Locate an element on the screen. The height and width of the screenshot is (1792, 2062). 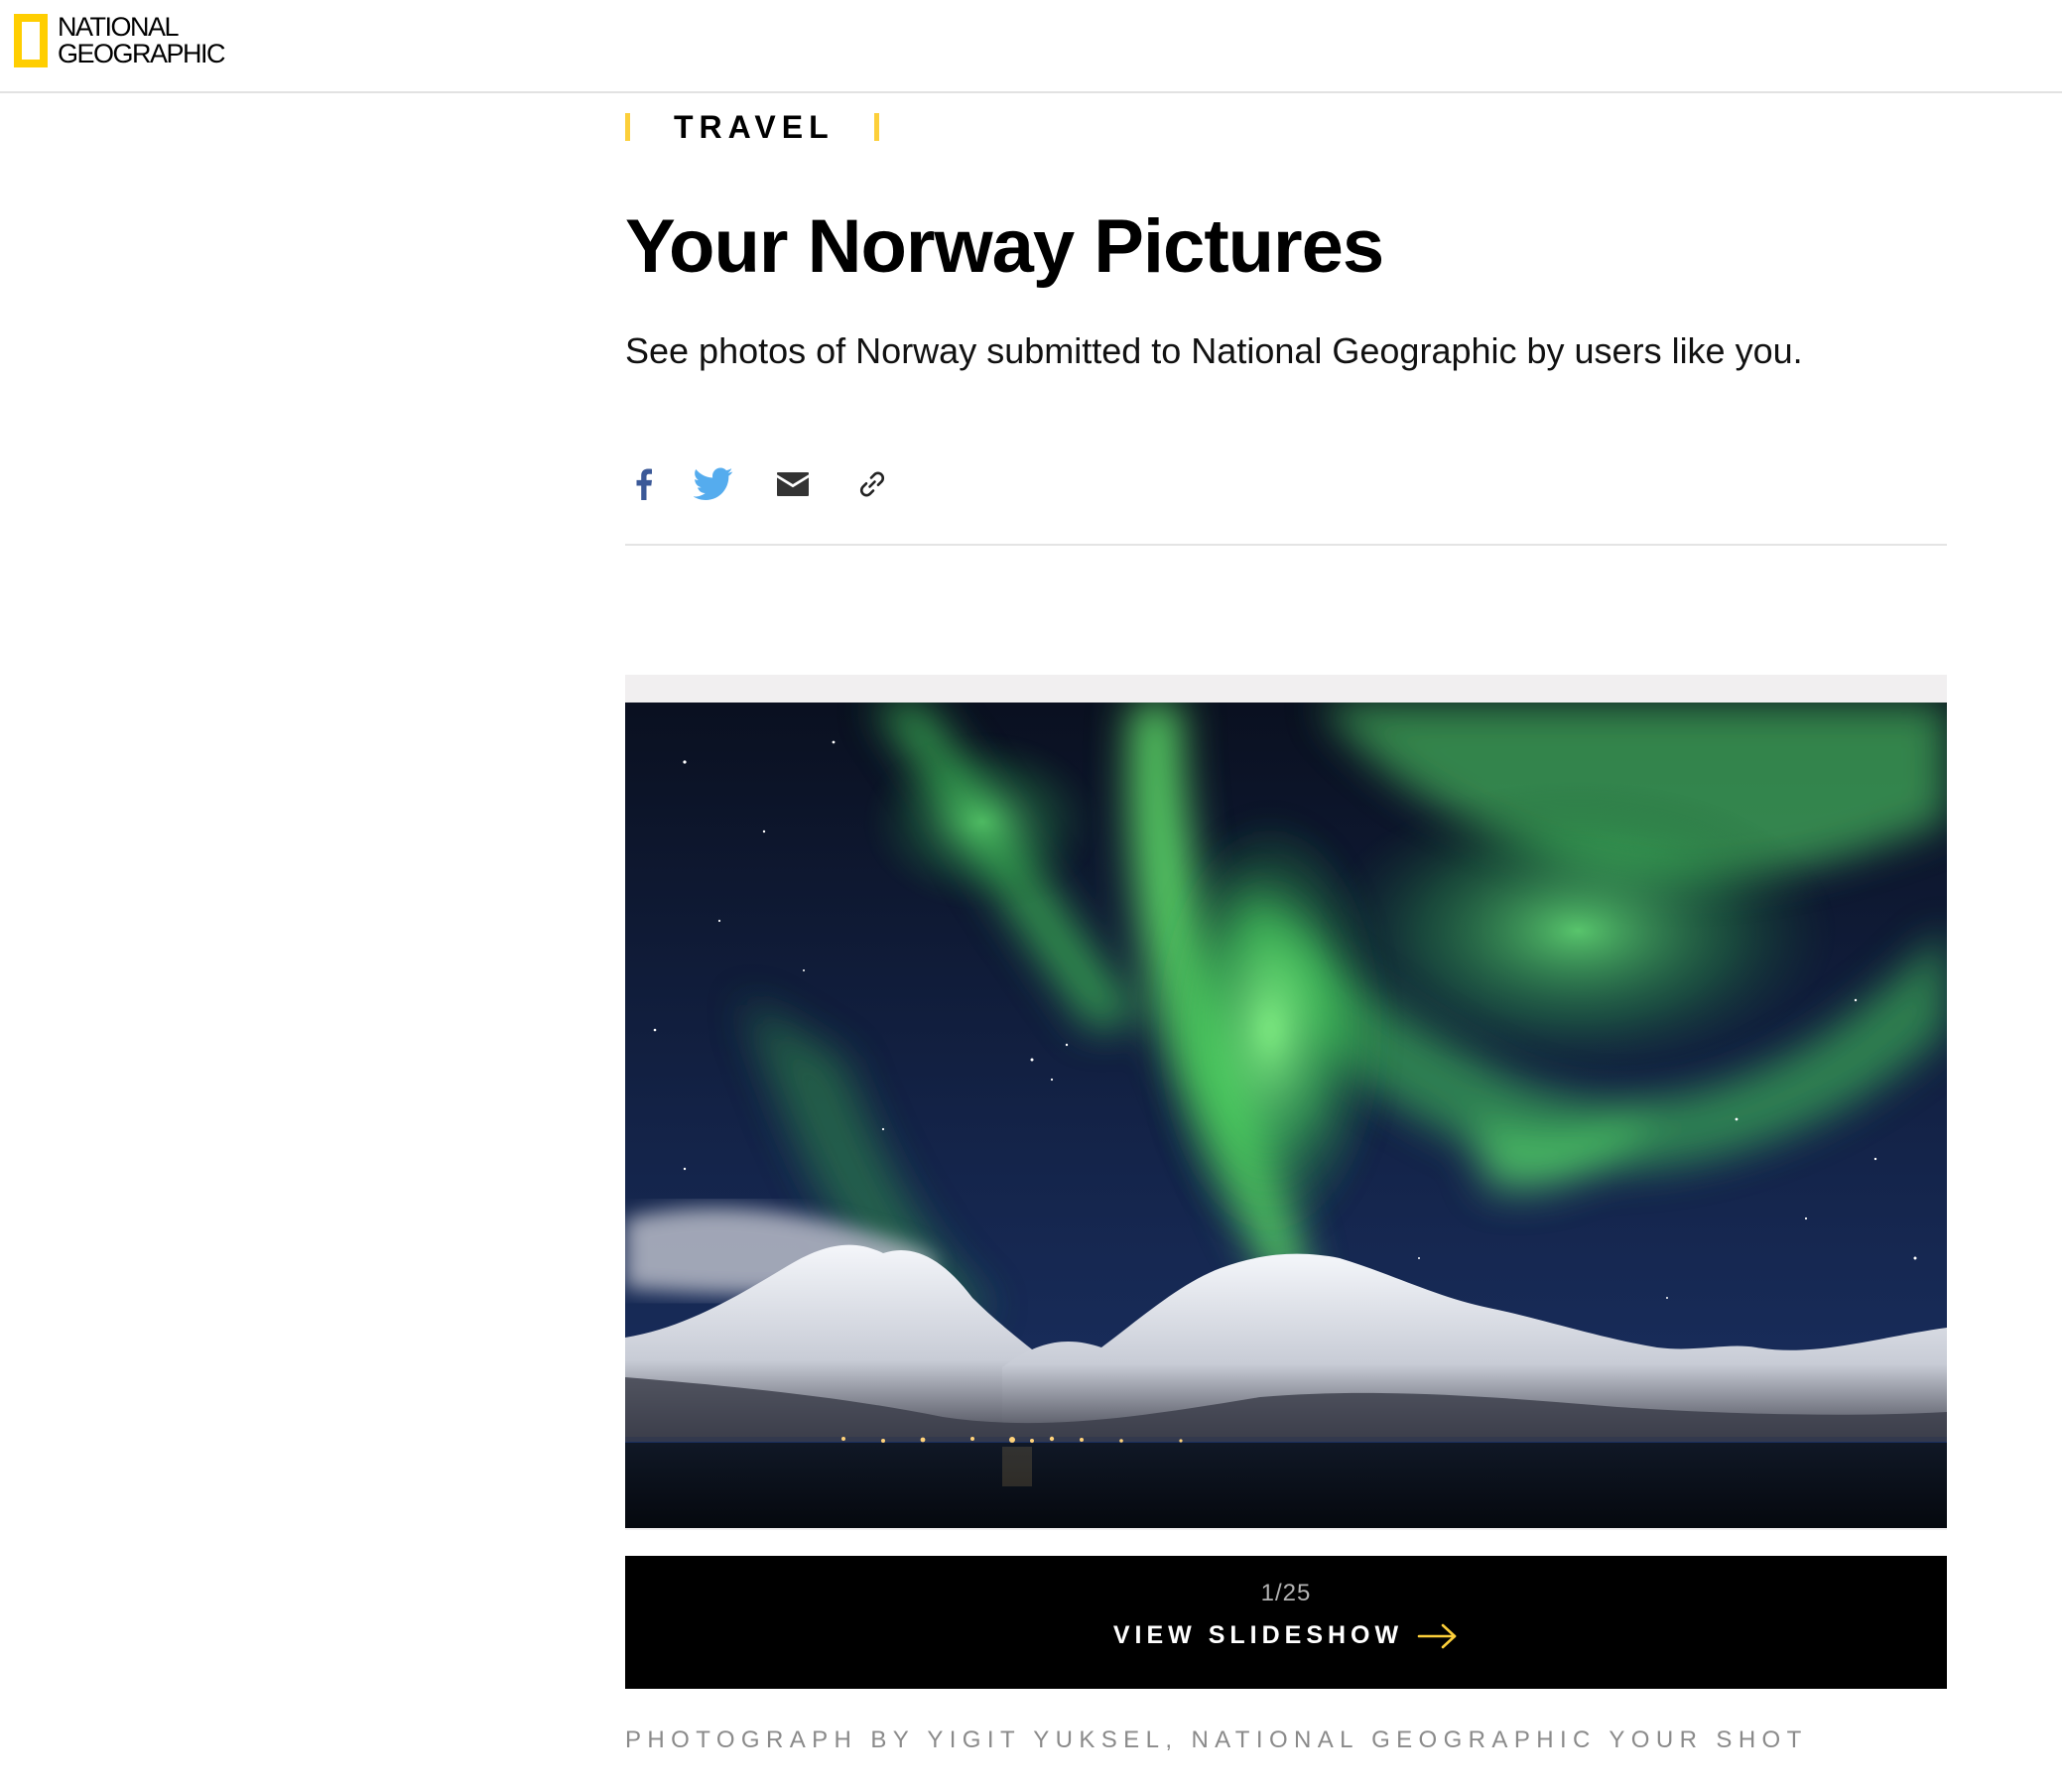
logo-line-1: NATIONAL is located at coordinates (119, 27).